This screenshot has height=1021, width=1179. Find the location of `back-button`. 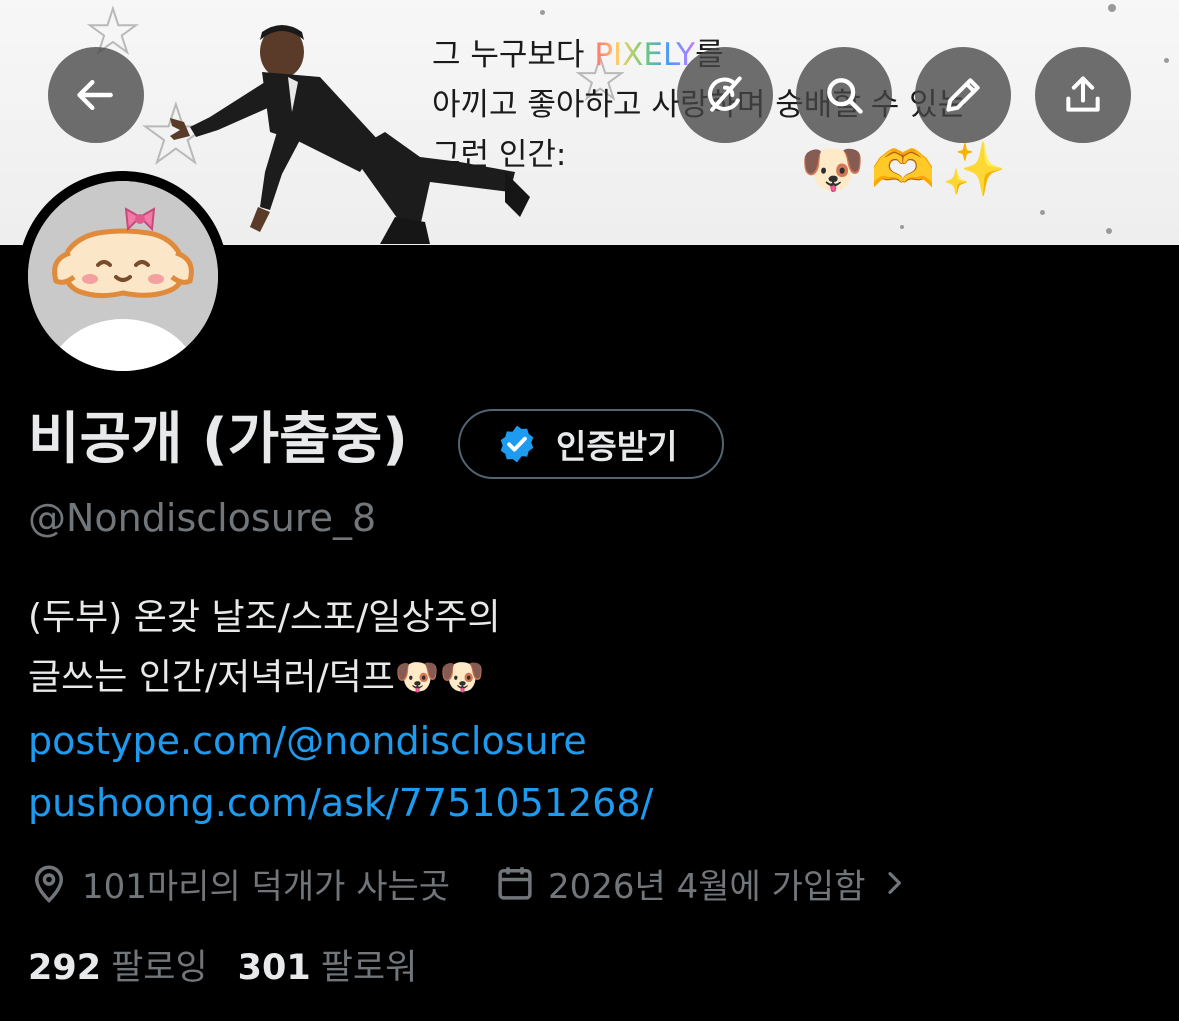

back-button is located at coordinates (96, 95).